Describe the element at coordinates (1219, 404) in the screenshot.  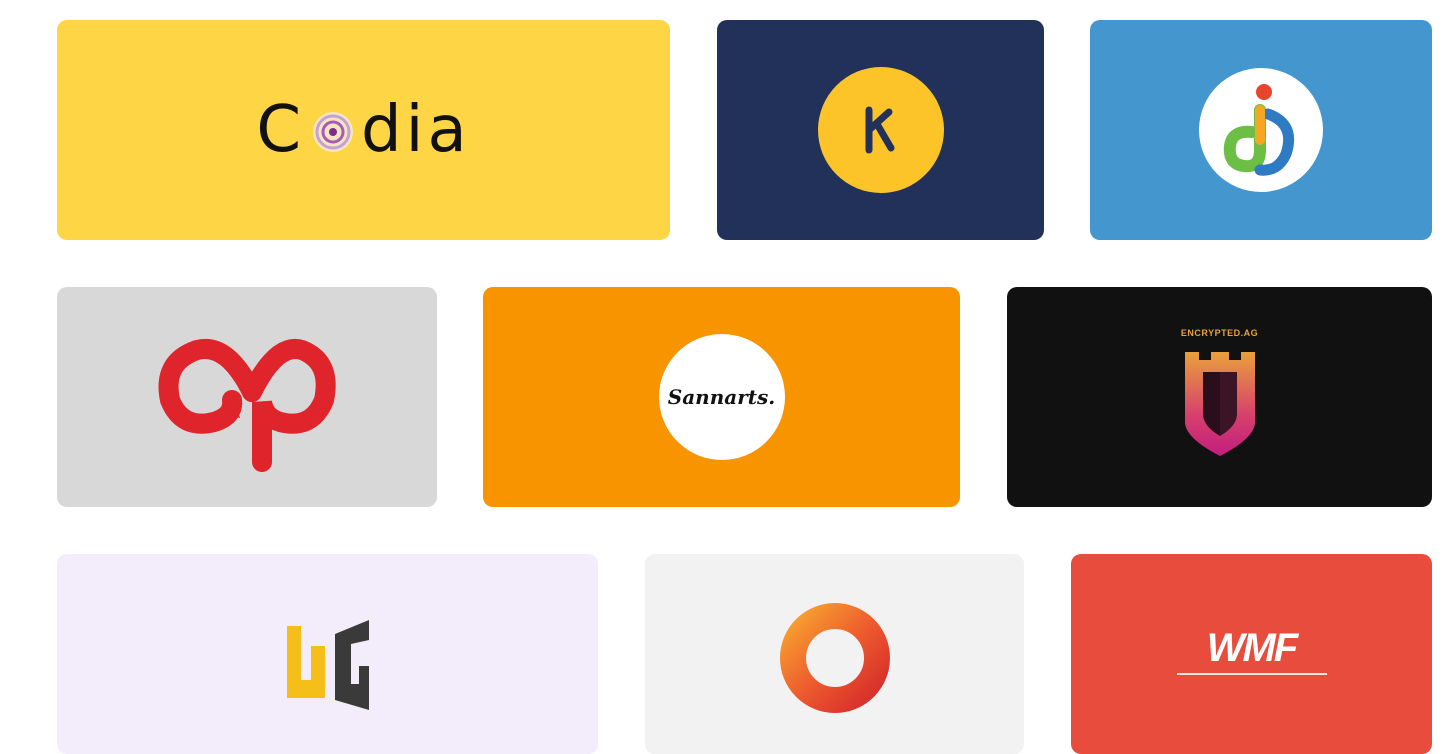
I see `shield-icon` at that location.